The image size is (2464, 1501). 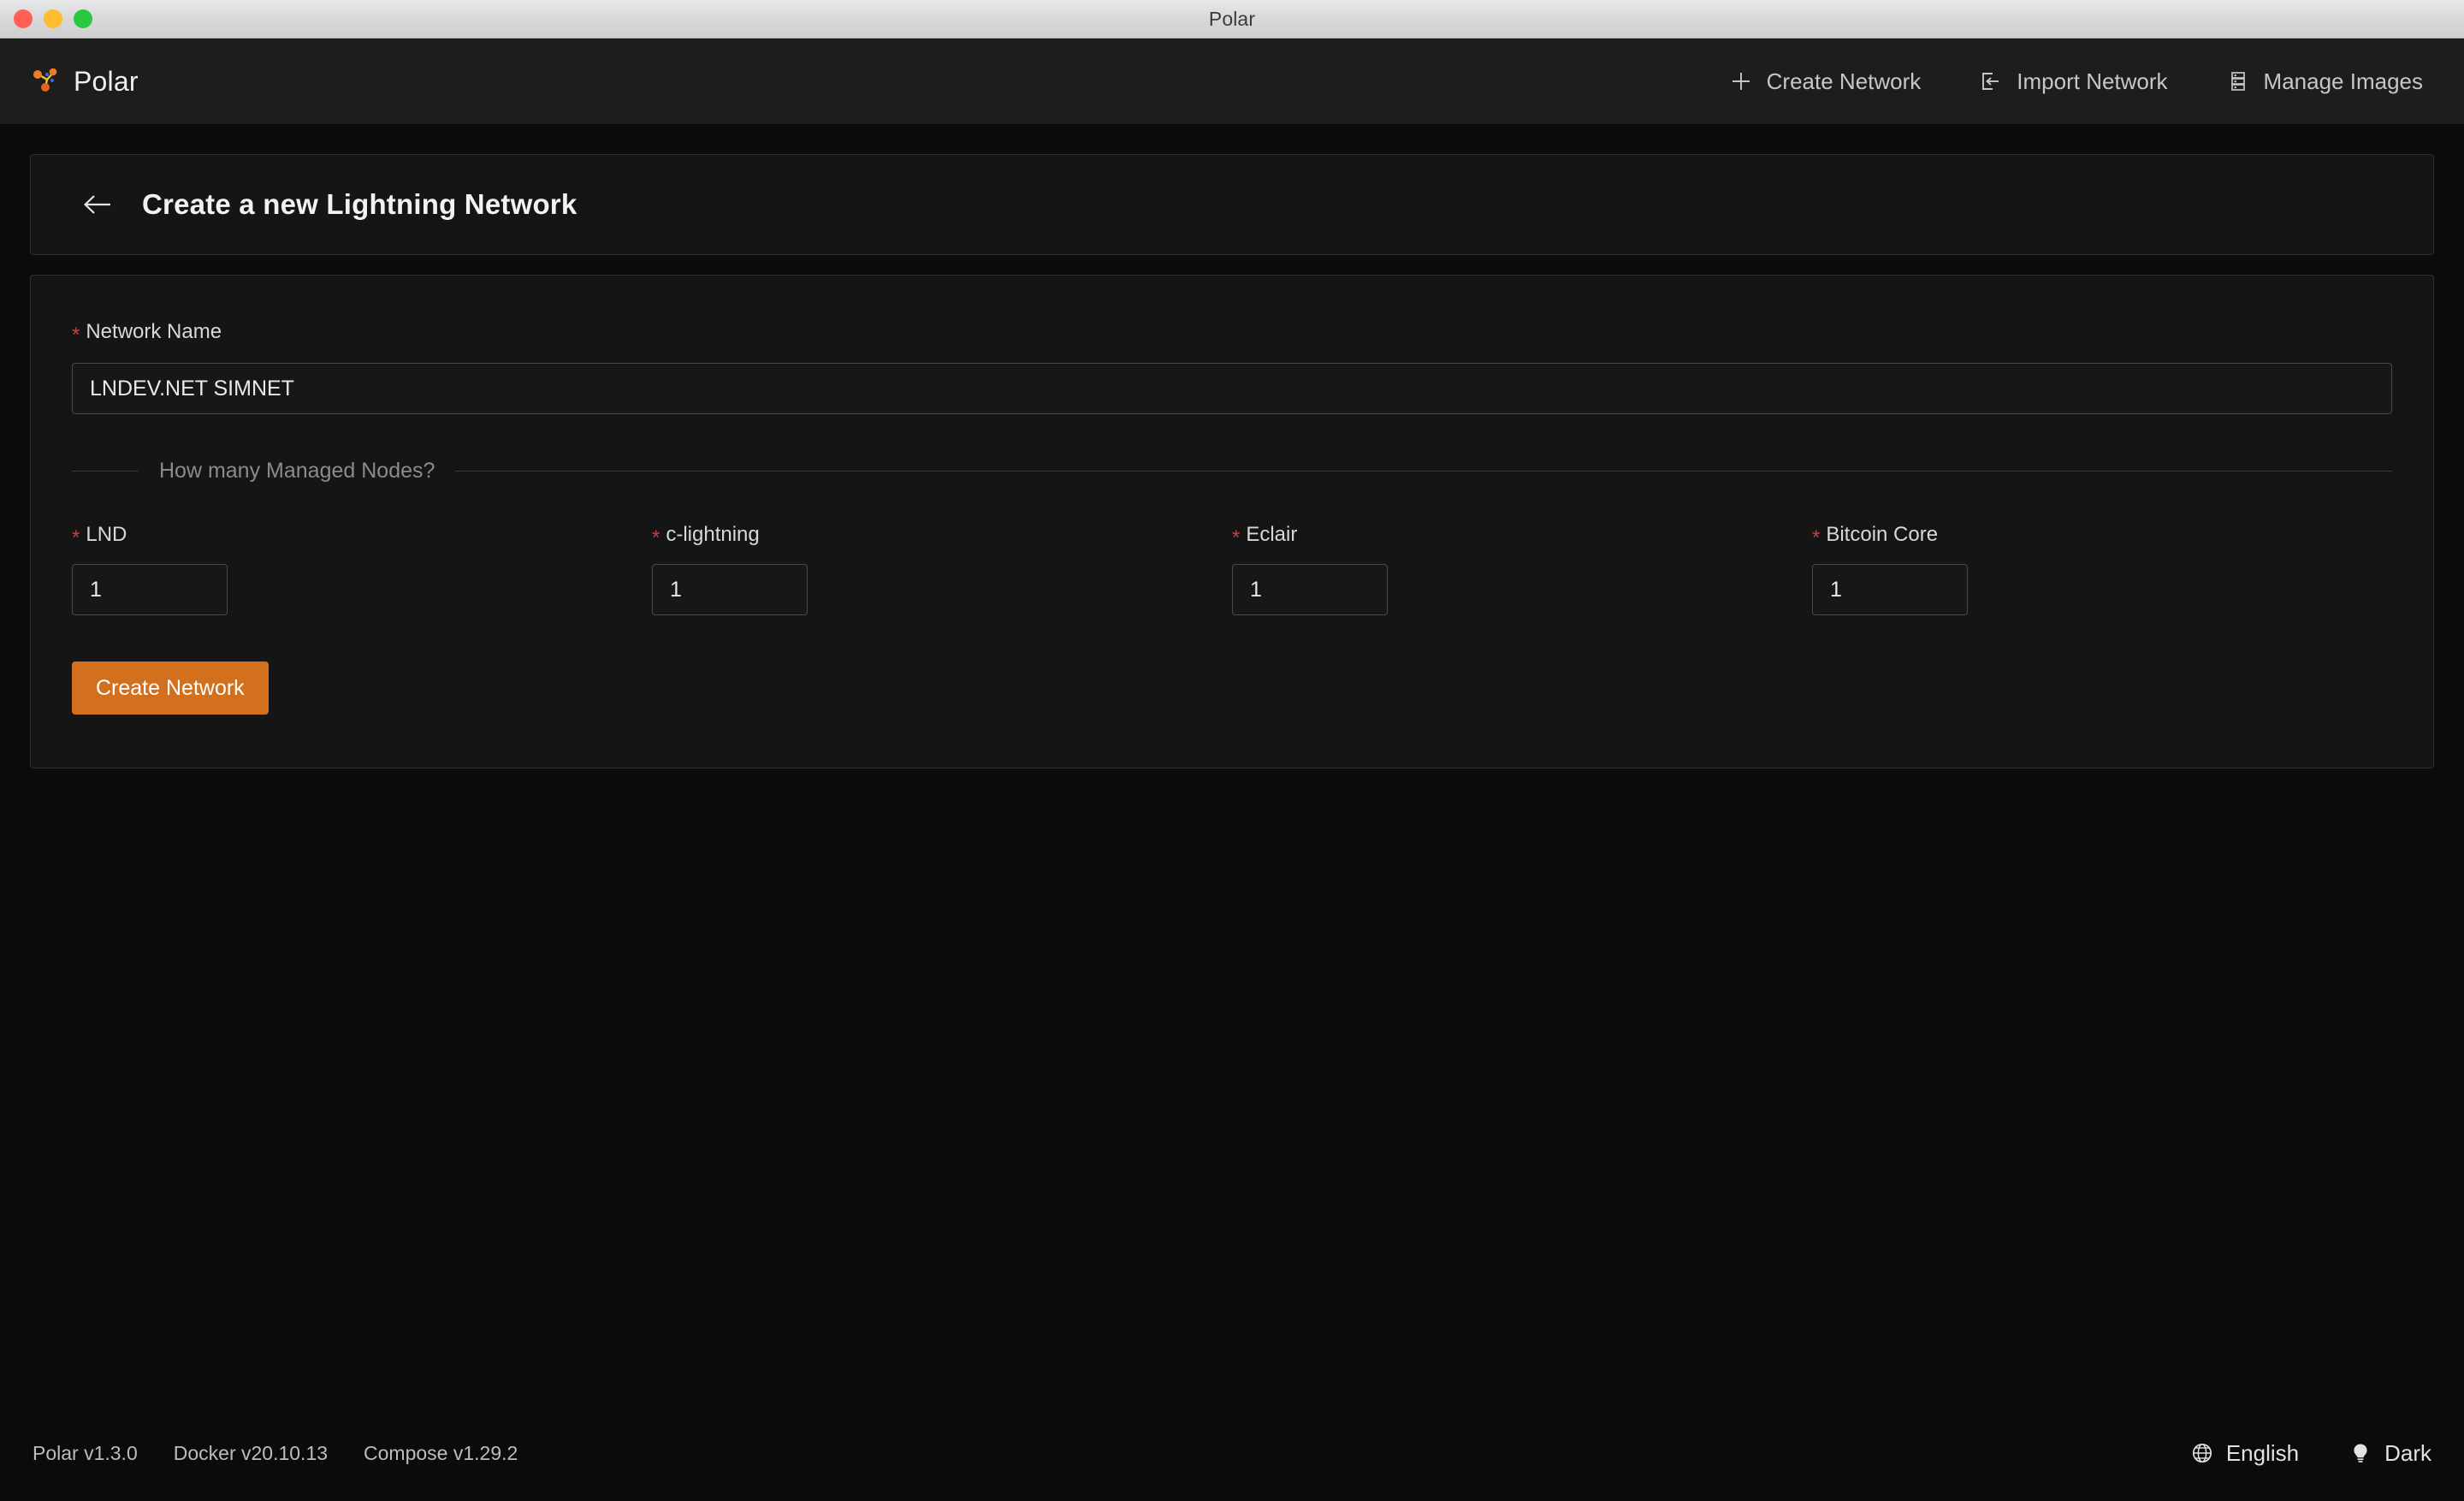 I want to click on node-field-eclair: * Eclair, so click(x=1522, y=569).